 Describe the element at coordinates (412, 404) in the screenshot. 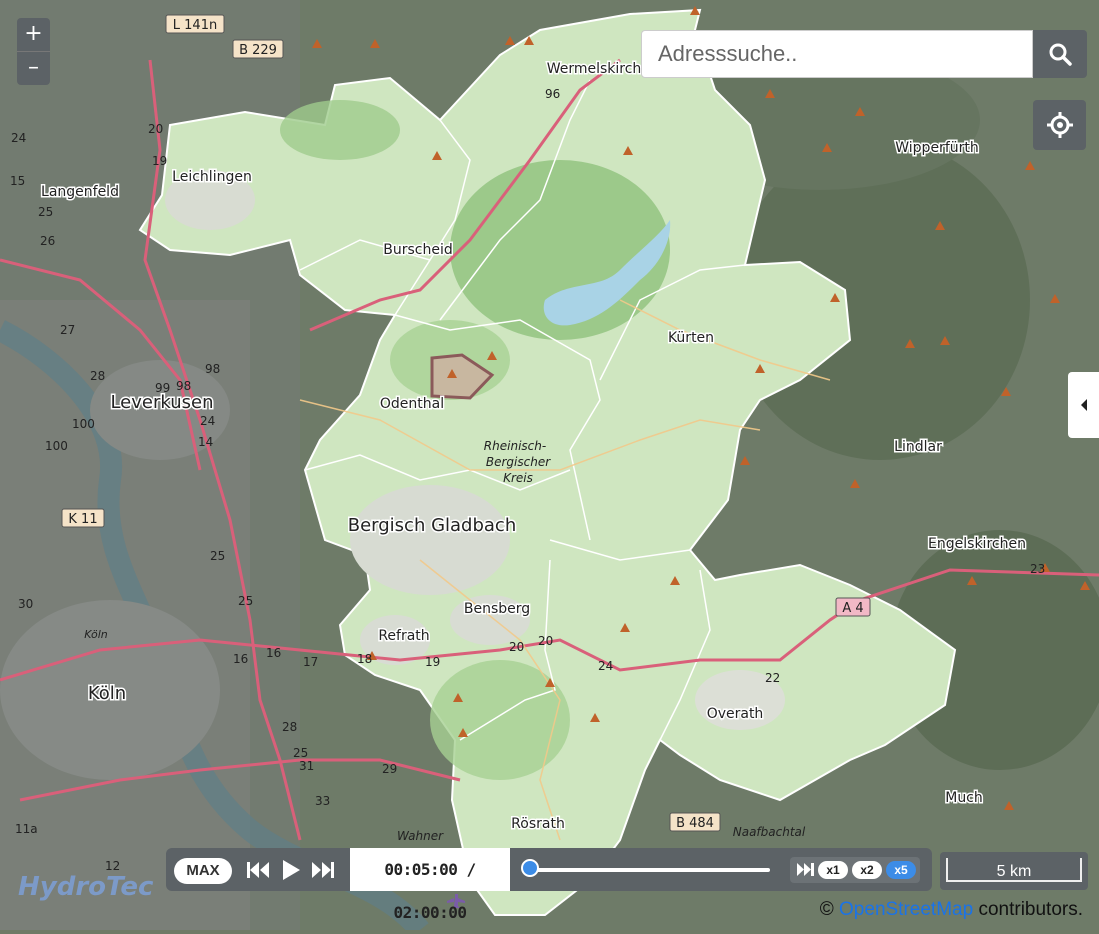

I see `place-label: Odenthal` at that location.